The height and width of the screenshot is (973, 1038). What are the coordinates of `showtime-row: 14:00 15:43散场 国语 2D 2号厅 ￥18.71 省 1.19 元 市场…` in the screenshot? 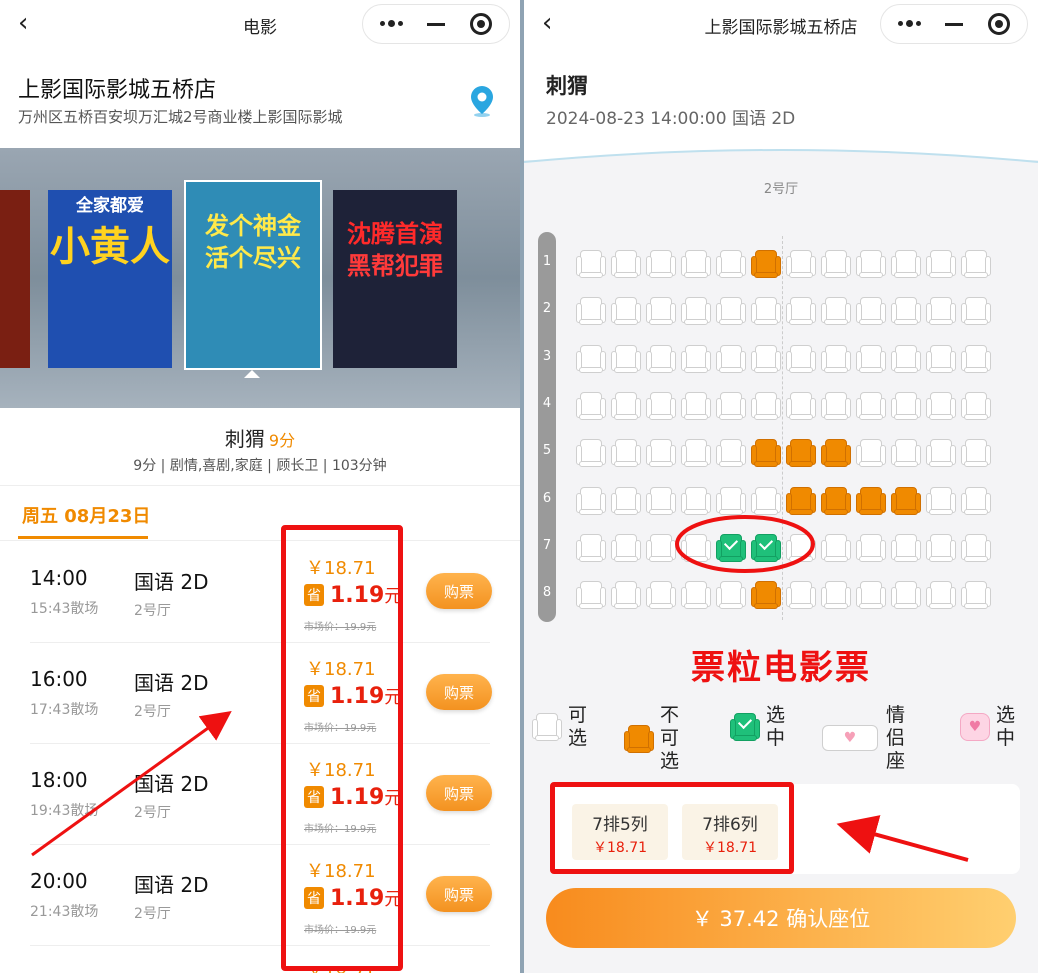 It's located at (261, 592).